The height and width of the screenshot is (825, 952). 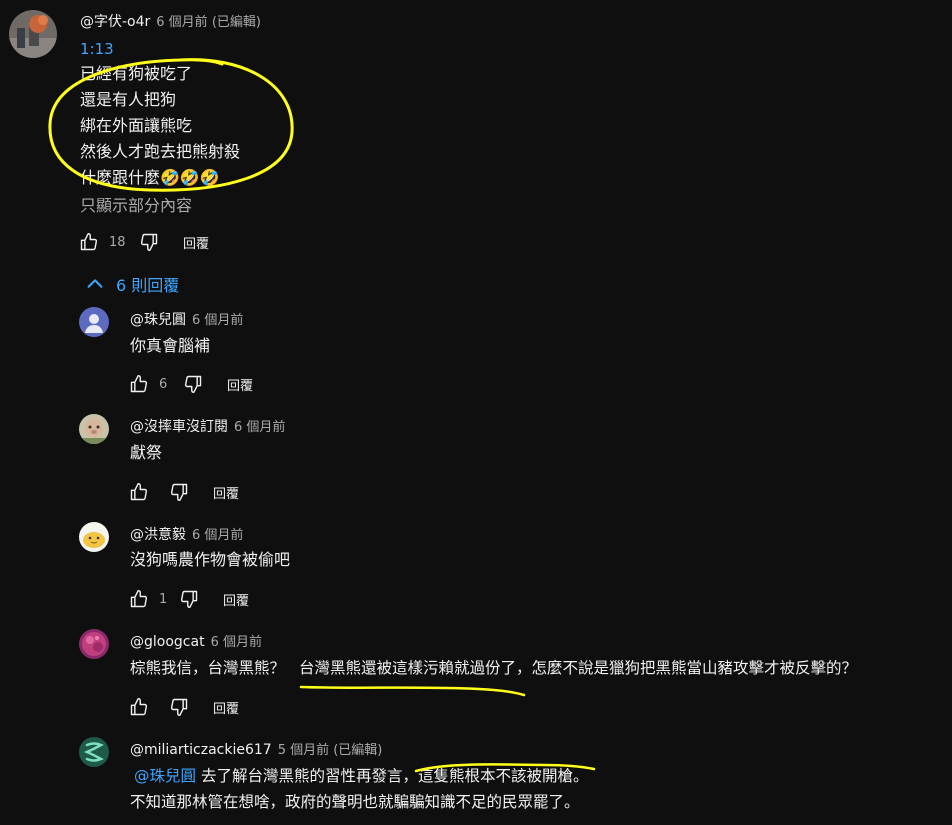 What do you see at coordinates (167, 642) in the screenshot?
I see `author-handle: @gloogcat` at bounding box center [167, 642].